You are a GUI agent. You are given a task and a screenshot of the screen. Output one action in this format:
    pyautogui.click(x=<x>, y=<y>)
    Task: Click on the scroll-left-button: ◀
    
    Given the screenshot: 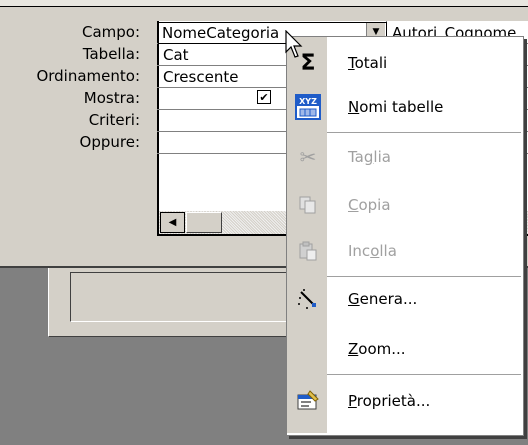 What is the action you would take?
    pyautogui.click(x=172, y=222)
    